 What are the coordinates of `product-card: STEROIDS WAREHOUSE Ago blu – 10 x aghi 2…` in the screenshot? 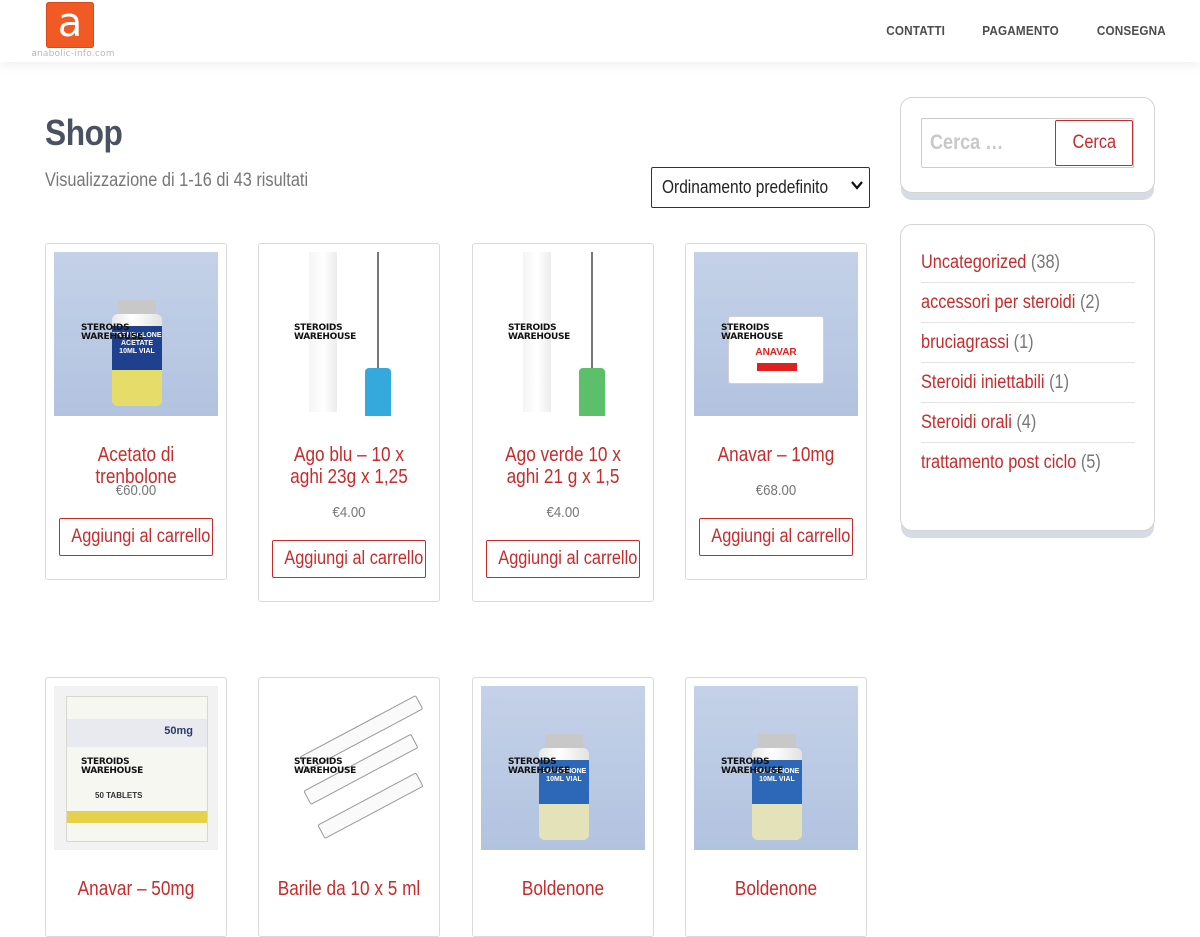 It's located at (349, 422).